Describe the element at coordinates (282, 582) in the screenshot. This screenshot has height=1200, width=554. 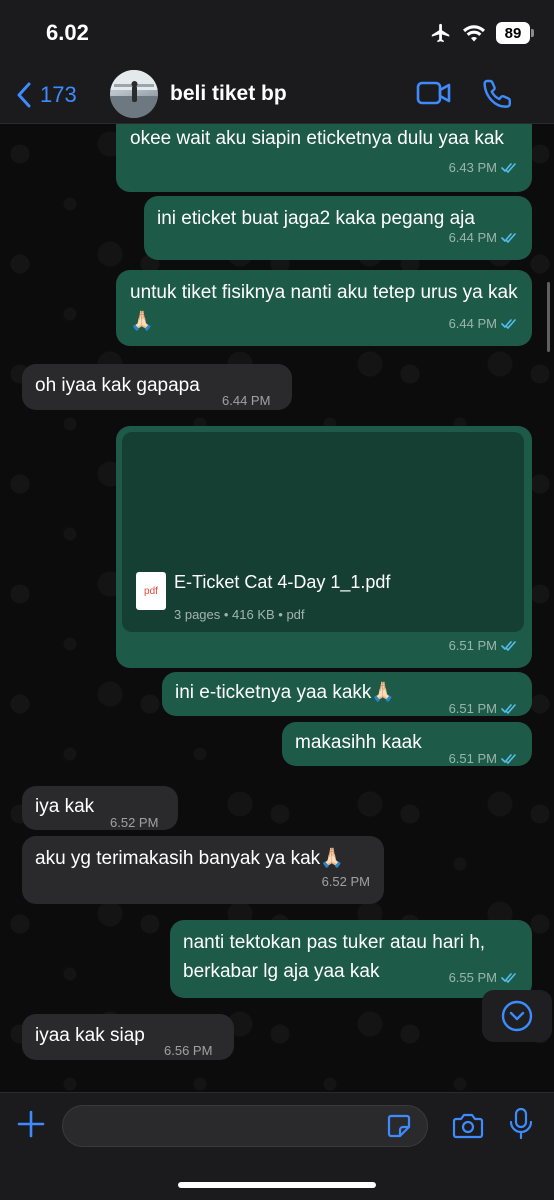
I see `document-name: E-Ticket Cat 4-Day 1_1.pdf` at that location.